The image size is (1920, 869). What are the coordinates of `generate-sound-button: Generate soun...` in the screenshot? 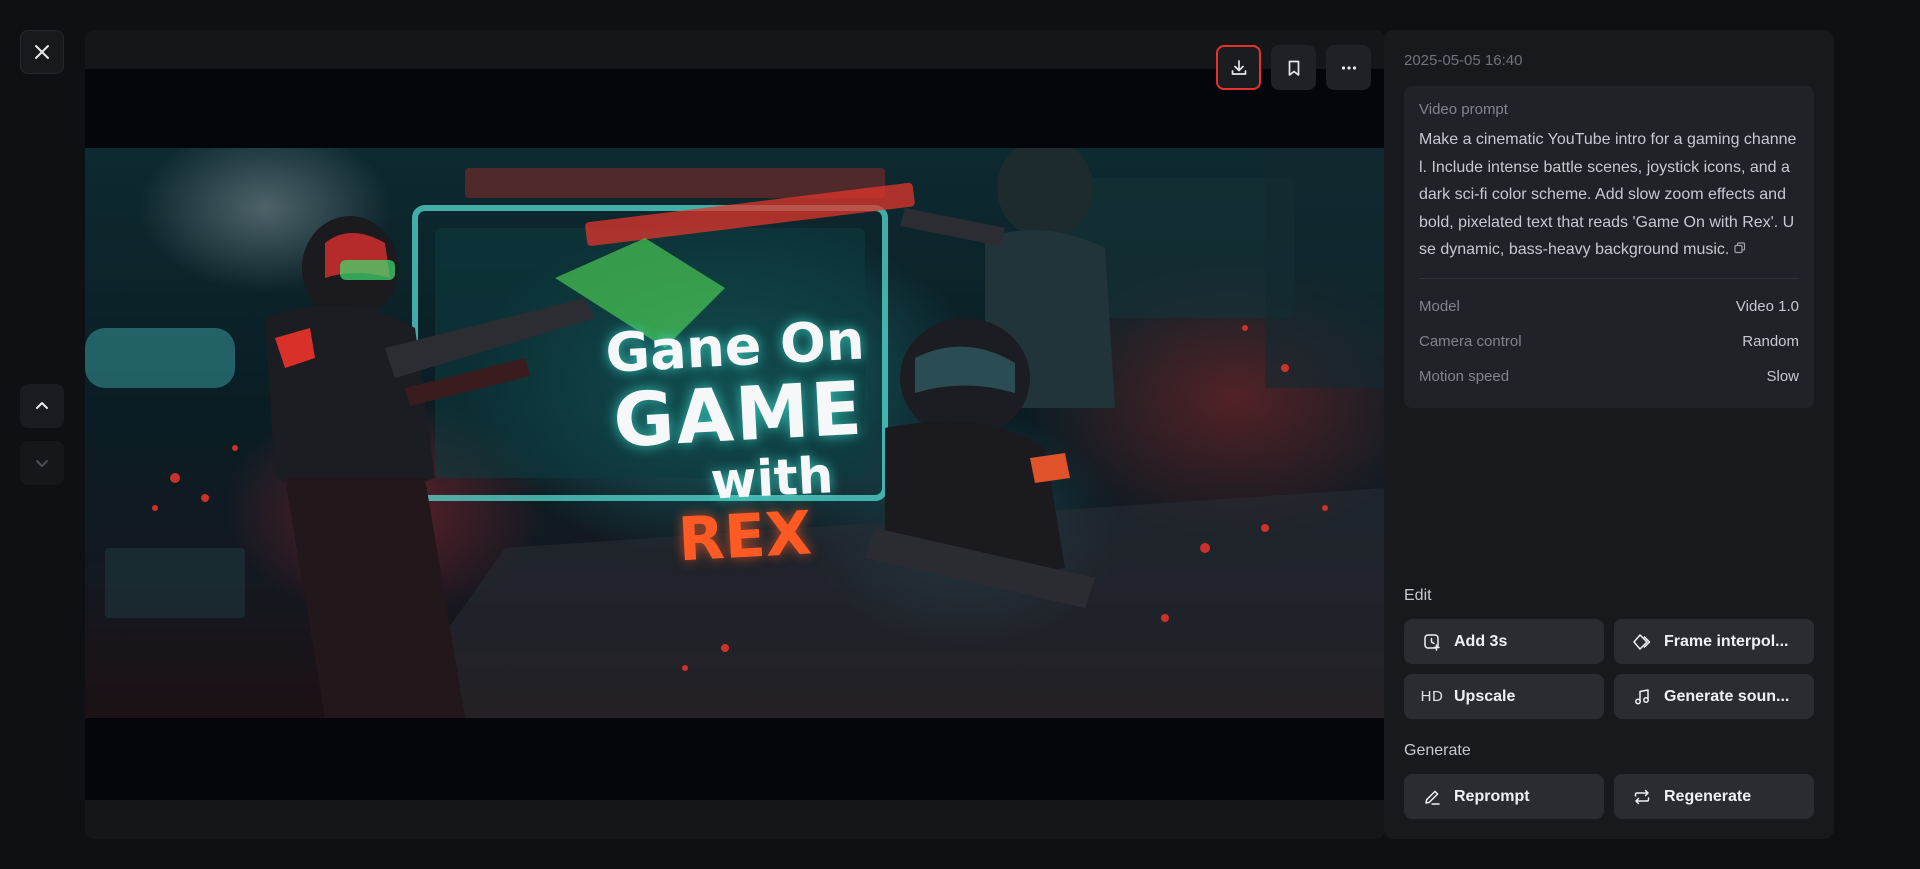 It's located at (1714, 696).